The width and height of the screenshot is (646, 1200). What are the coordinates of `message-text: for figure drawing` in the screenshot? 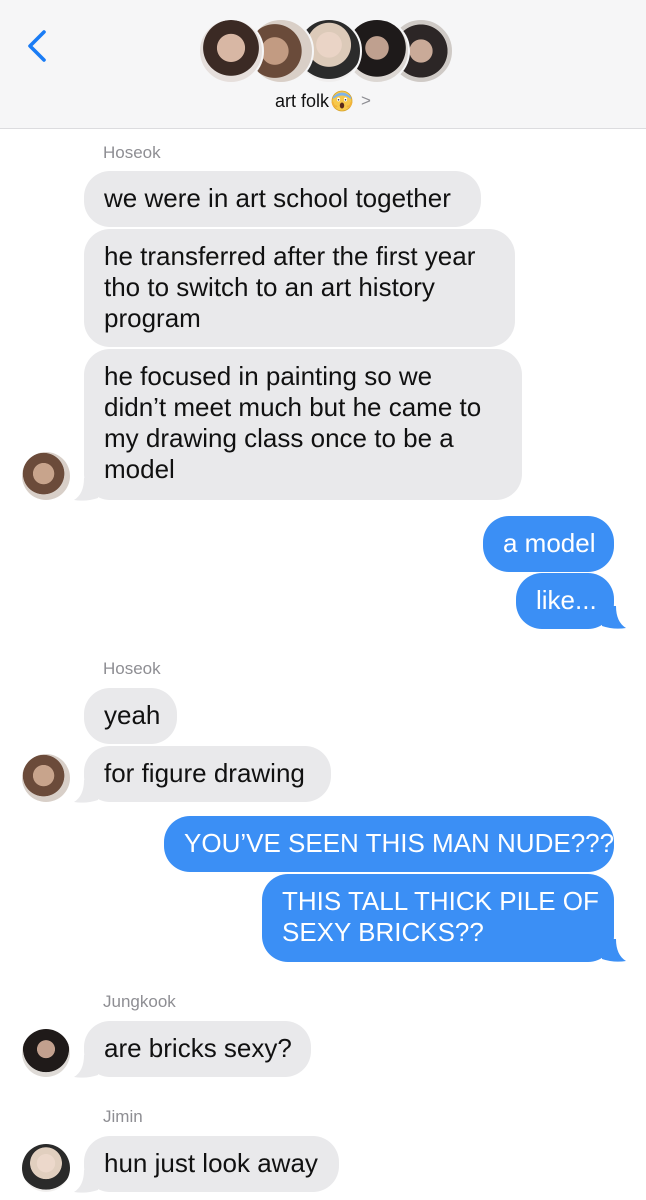 It's located at (204, 773).